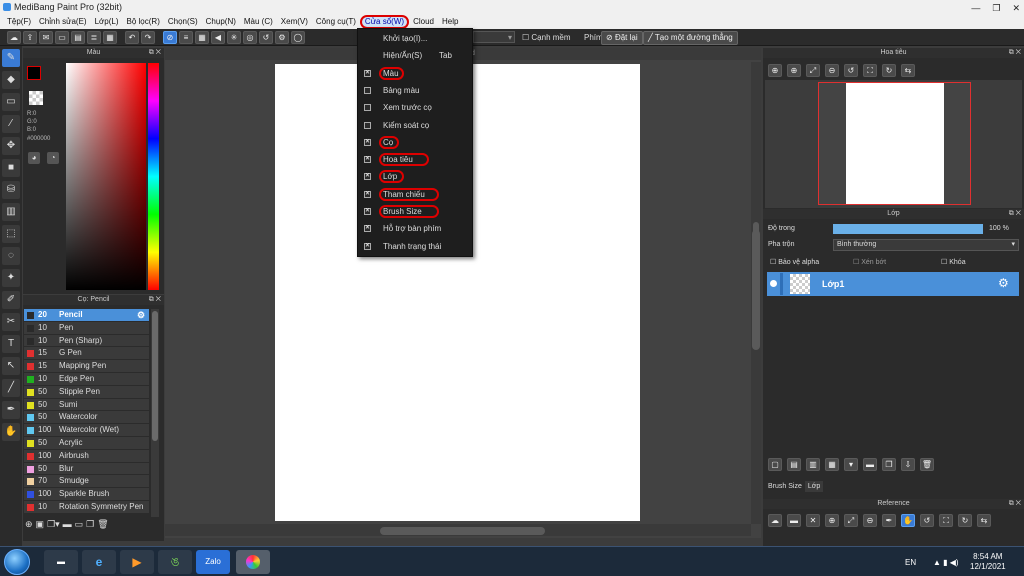 This screenshot has height=576, width=1024. I want to click on brush-list-item: 50 Blur, so click(86, 469).